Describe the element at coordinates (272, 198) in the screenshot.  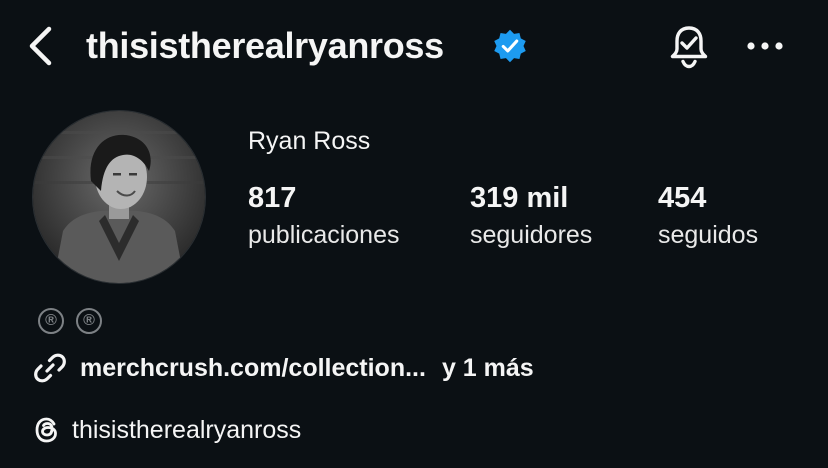
I see `stat-posts-value: 817` at that location.